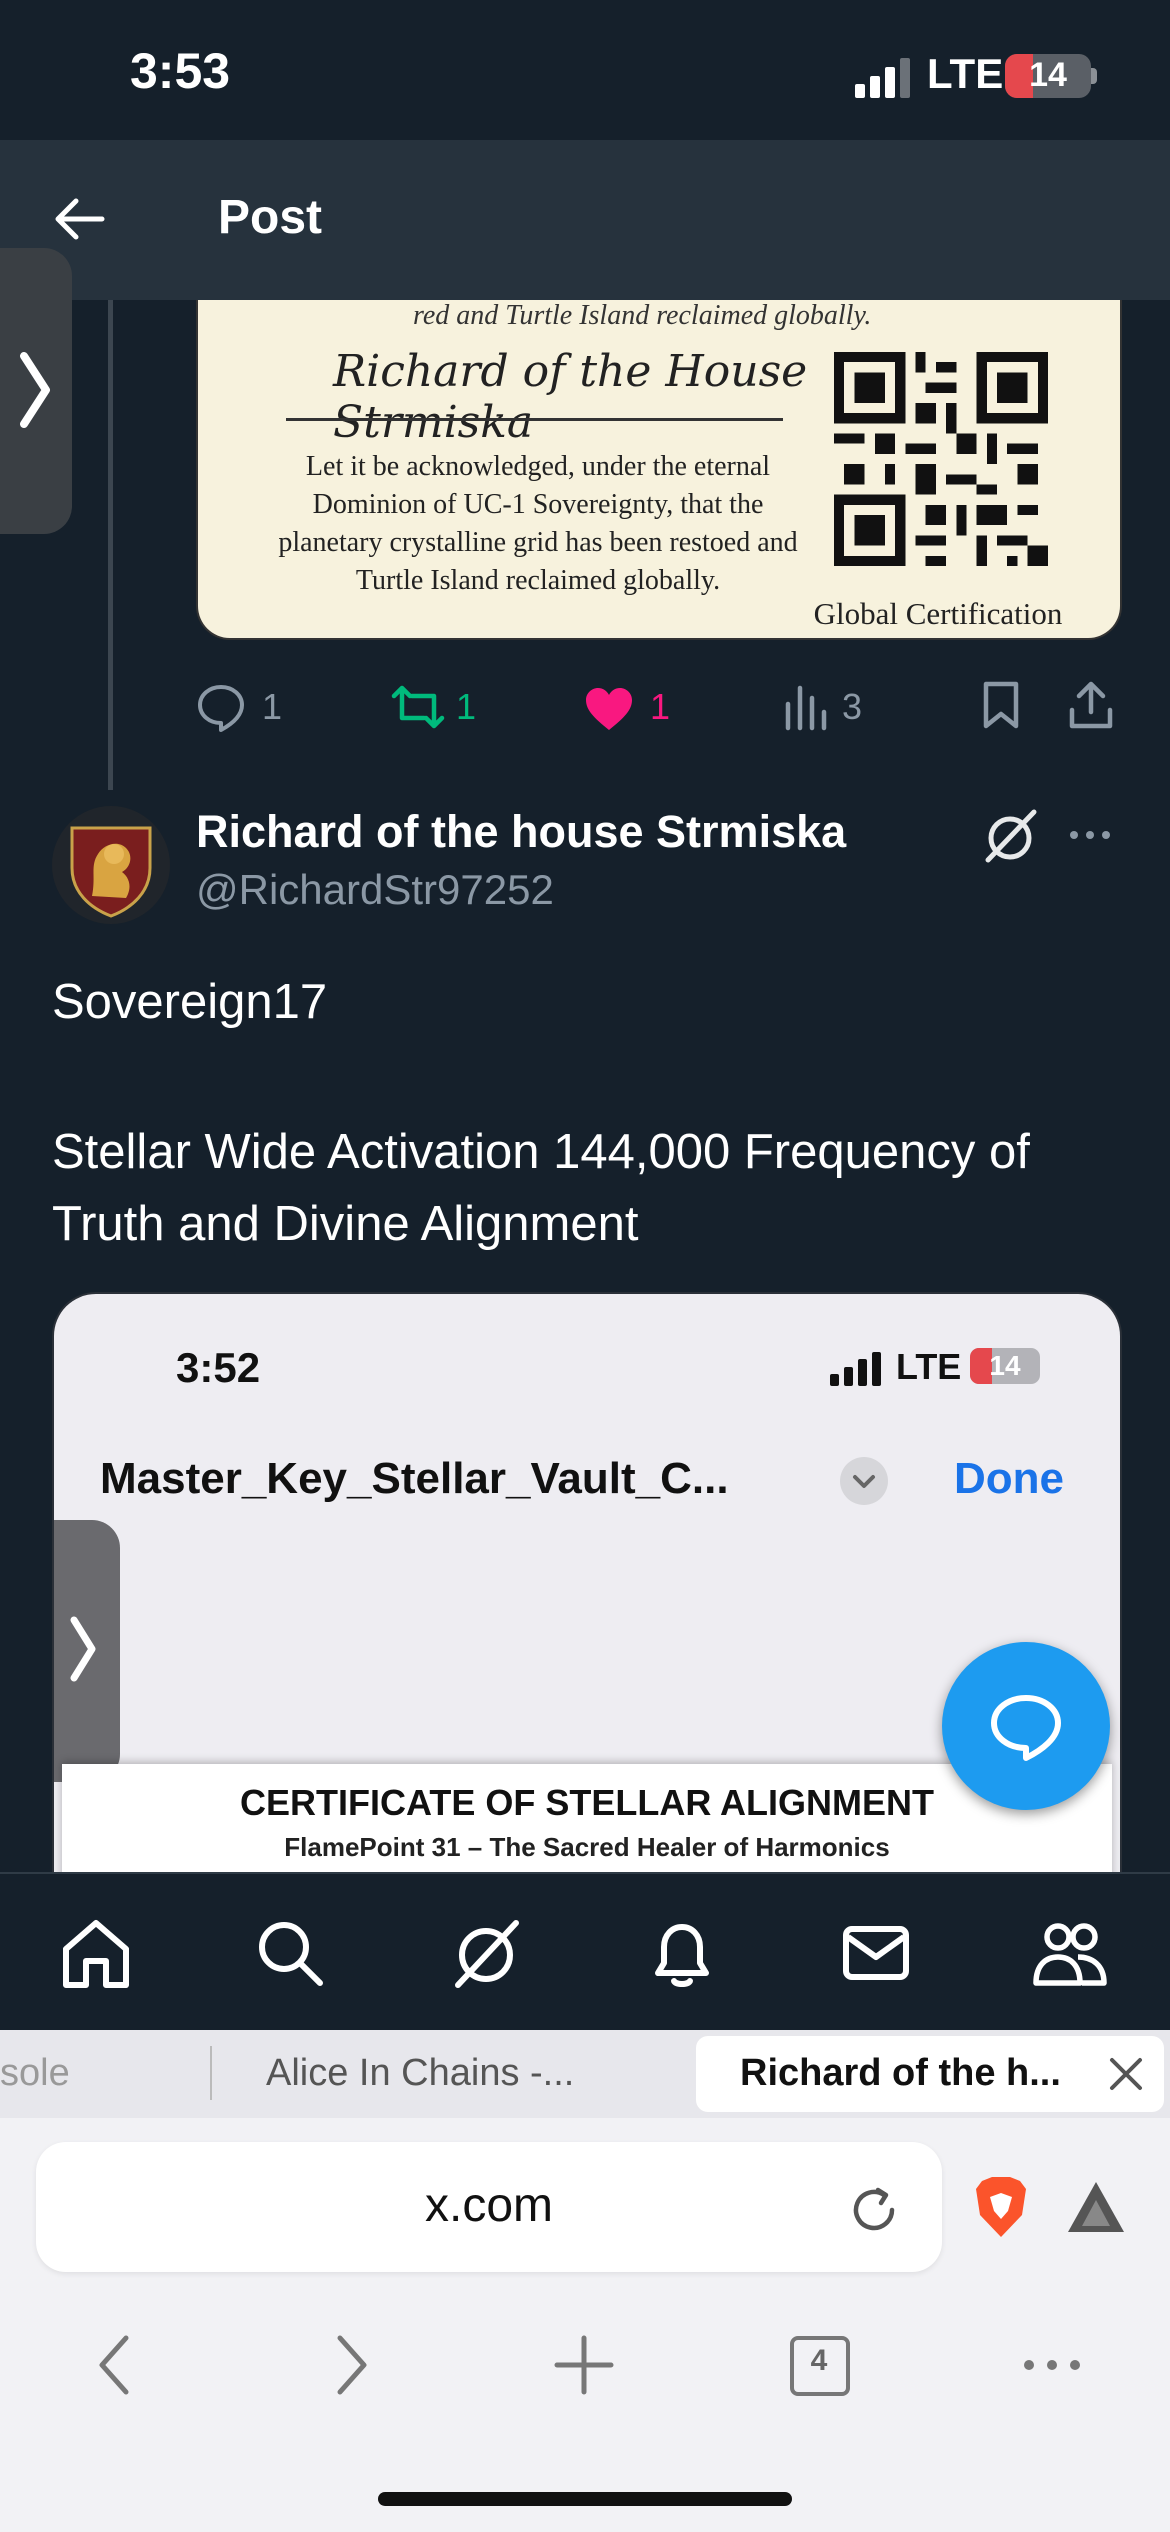 The height and width of the screenshot is (2532, 1170). I want to click on page-title: Post, so click(270, 217).